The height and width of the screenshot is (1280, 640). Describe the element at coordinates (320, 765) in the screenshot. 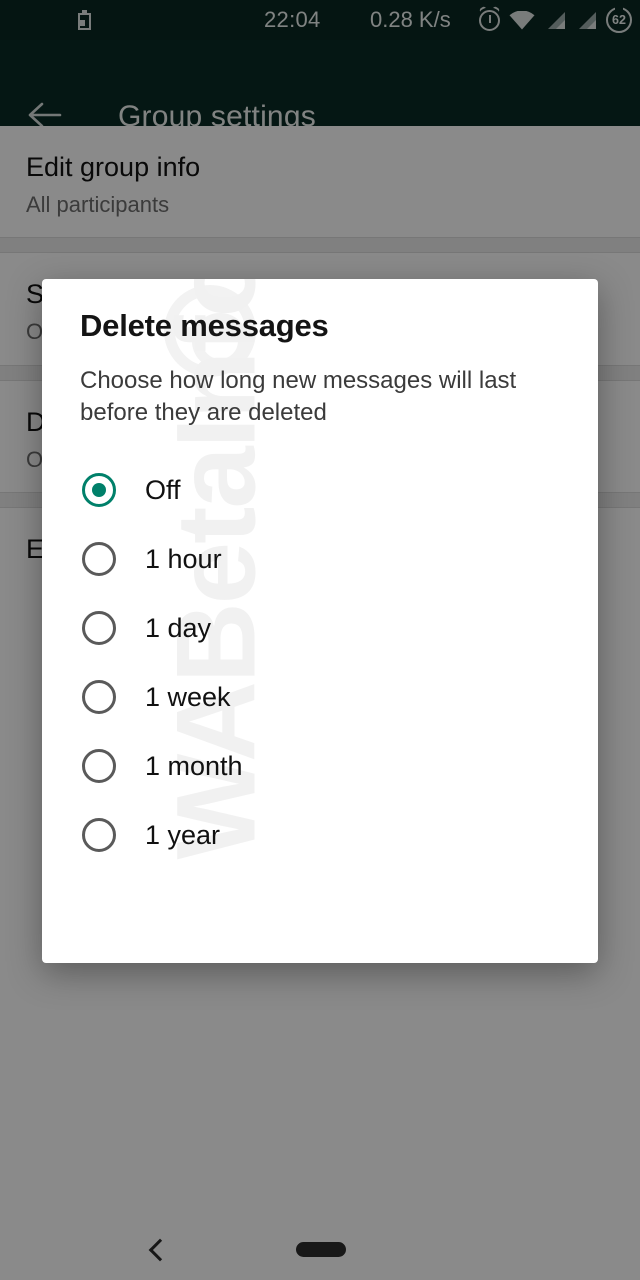

I see `radio-option-1-month: 1 month` at that location.